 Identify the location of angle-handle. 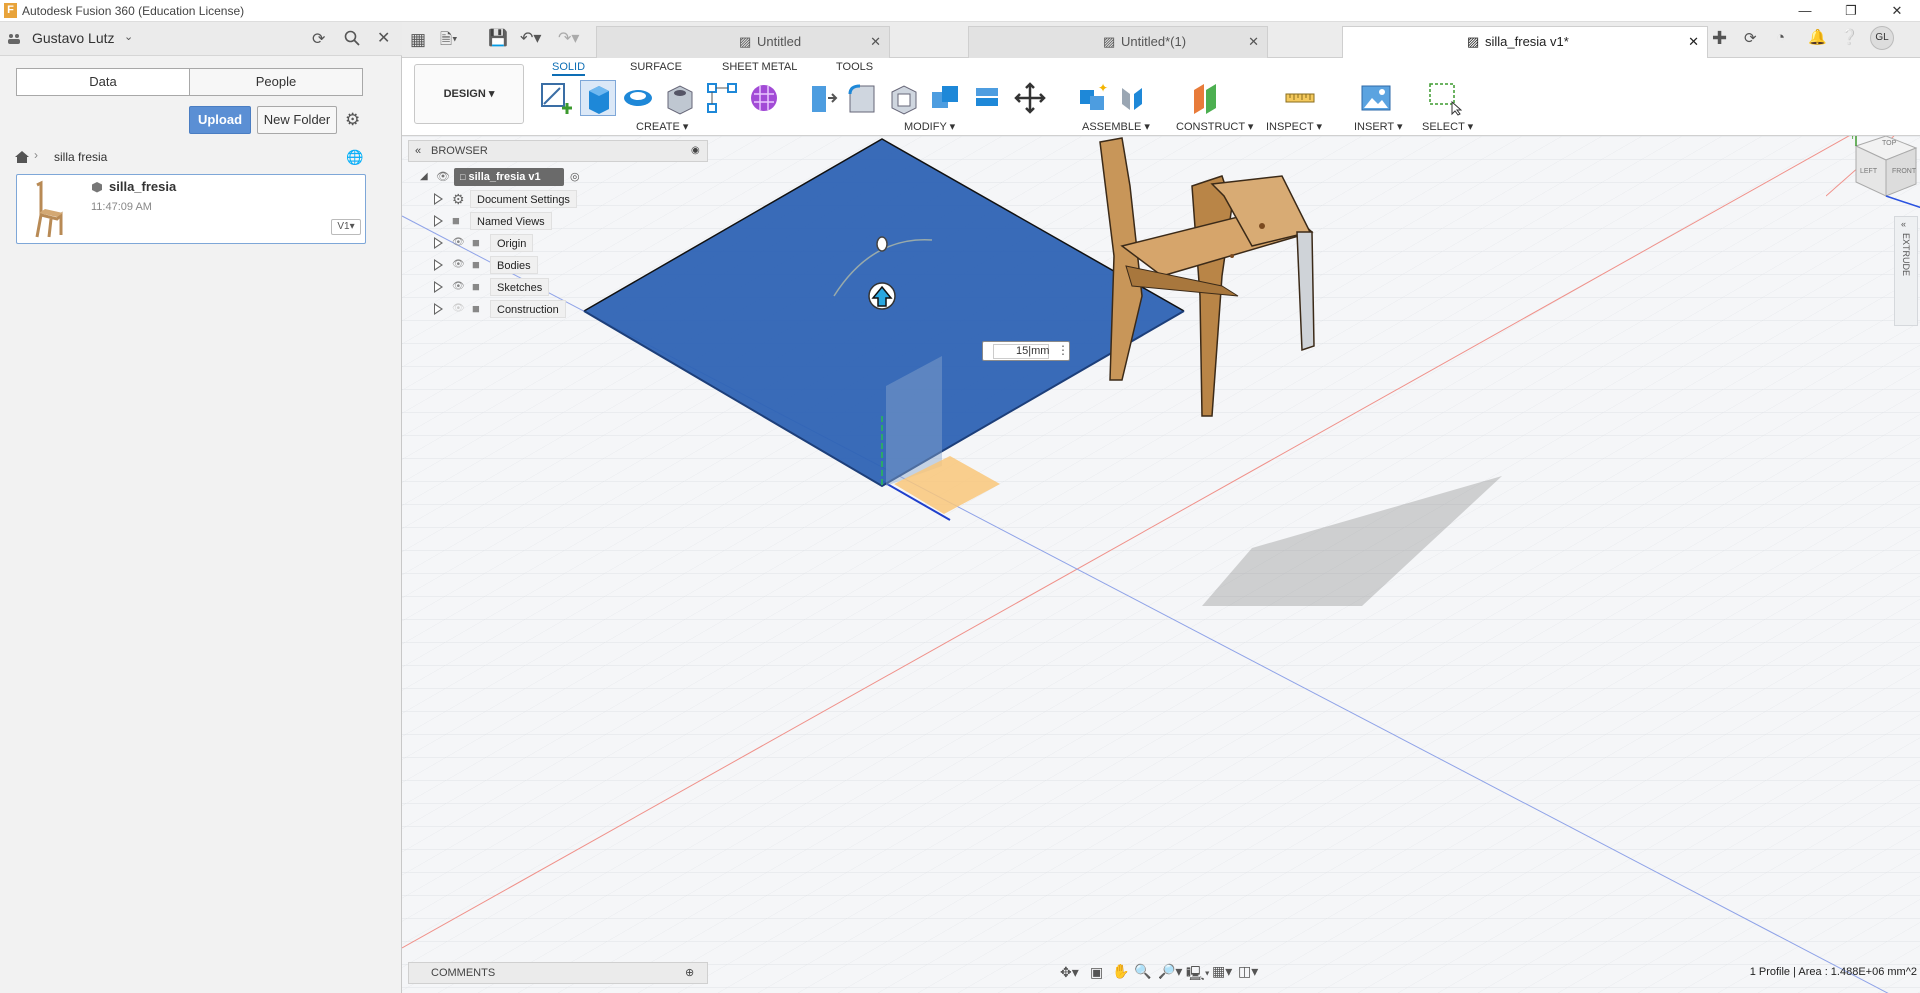
(882, 244).